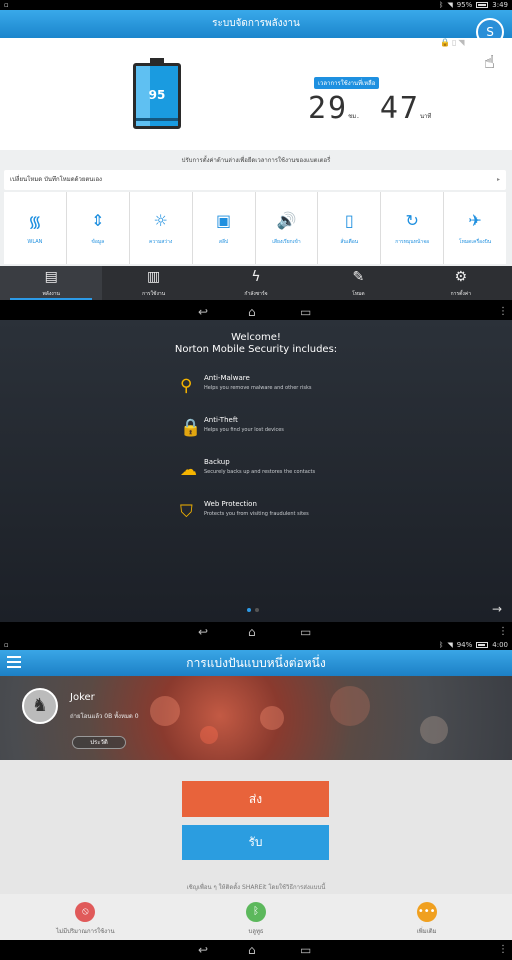 The height and width of the screenshot is (960, 512). What do you see at coordinates (227, 378) in the screenshot?
I see `feature-title: Anti-Malware` at bounding box center [227, 378].